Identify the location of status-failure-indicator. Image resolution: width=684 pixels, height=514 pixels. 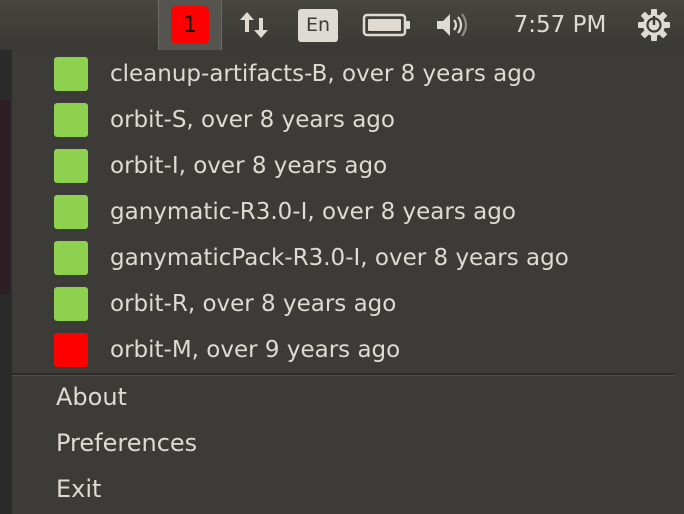
(71, 350).